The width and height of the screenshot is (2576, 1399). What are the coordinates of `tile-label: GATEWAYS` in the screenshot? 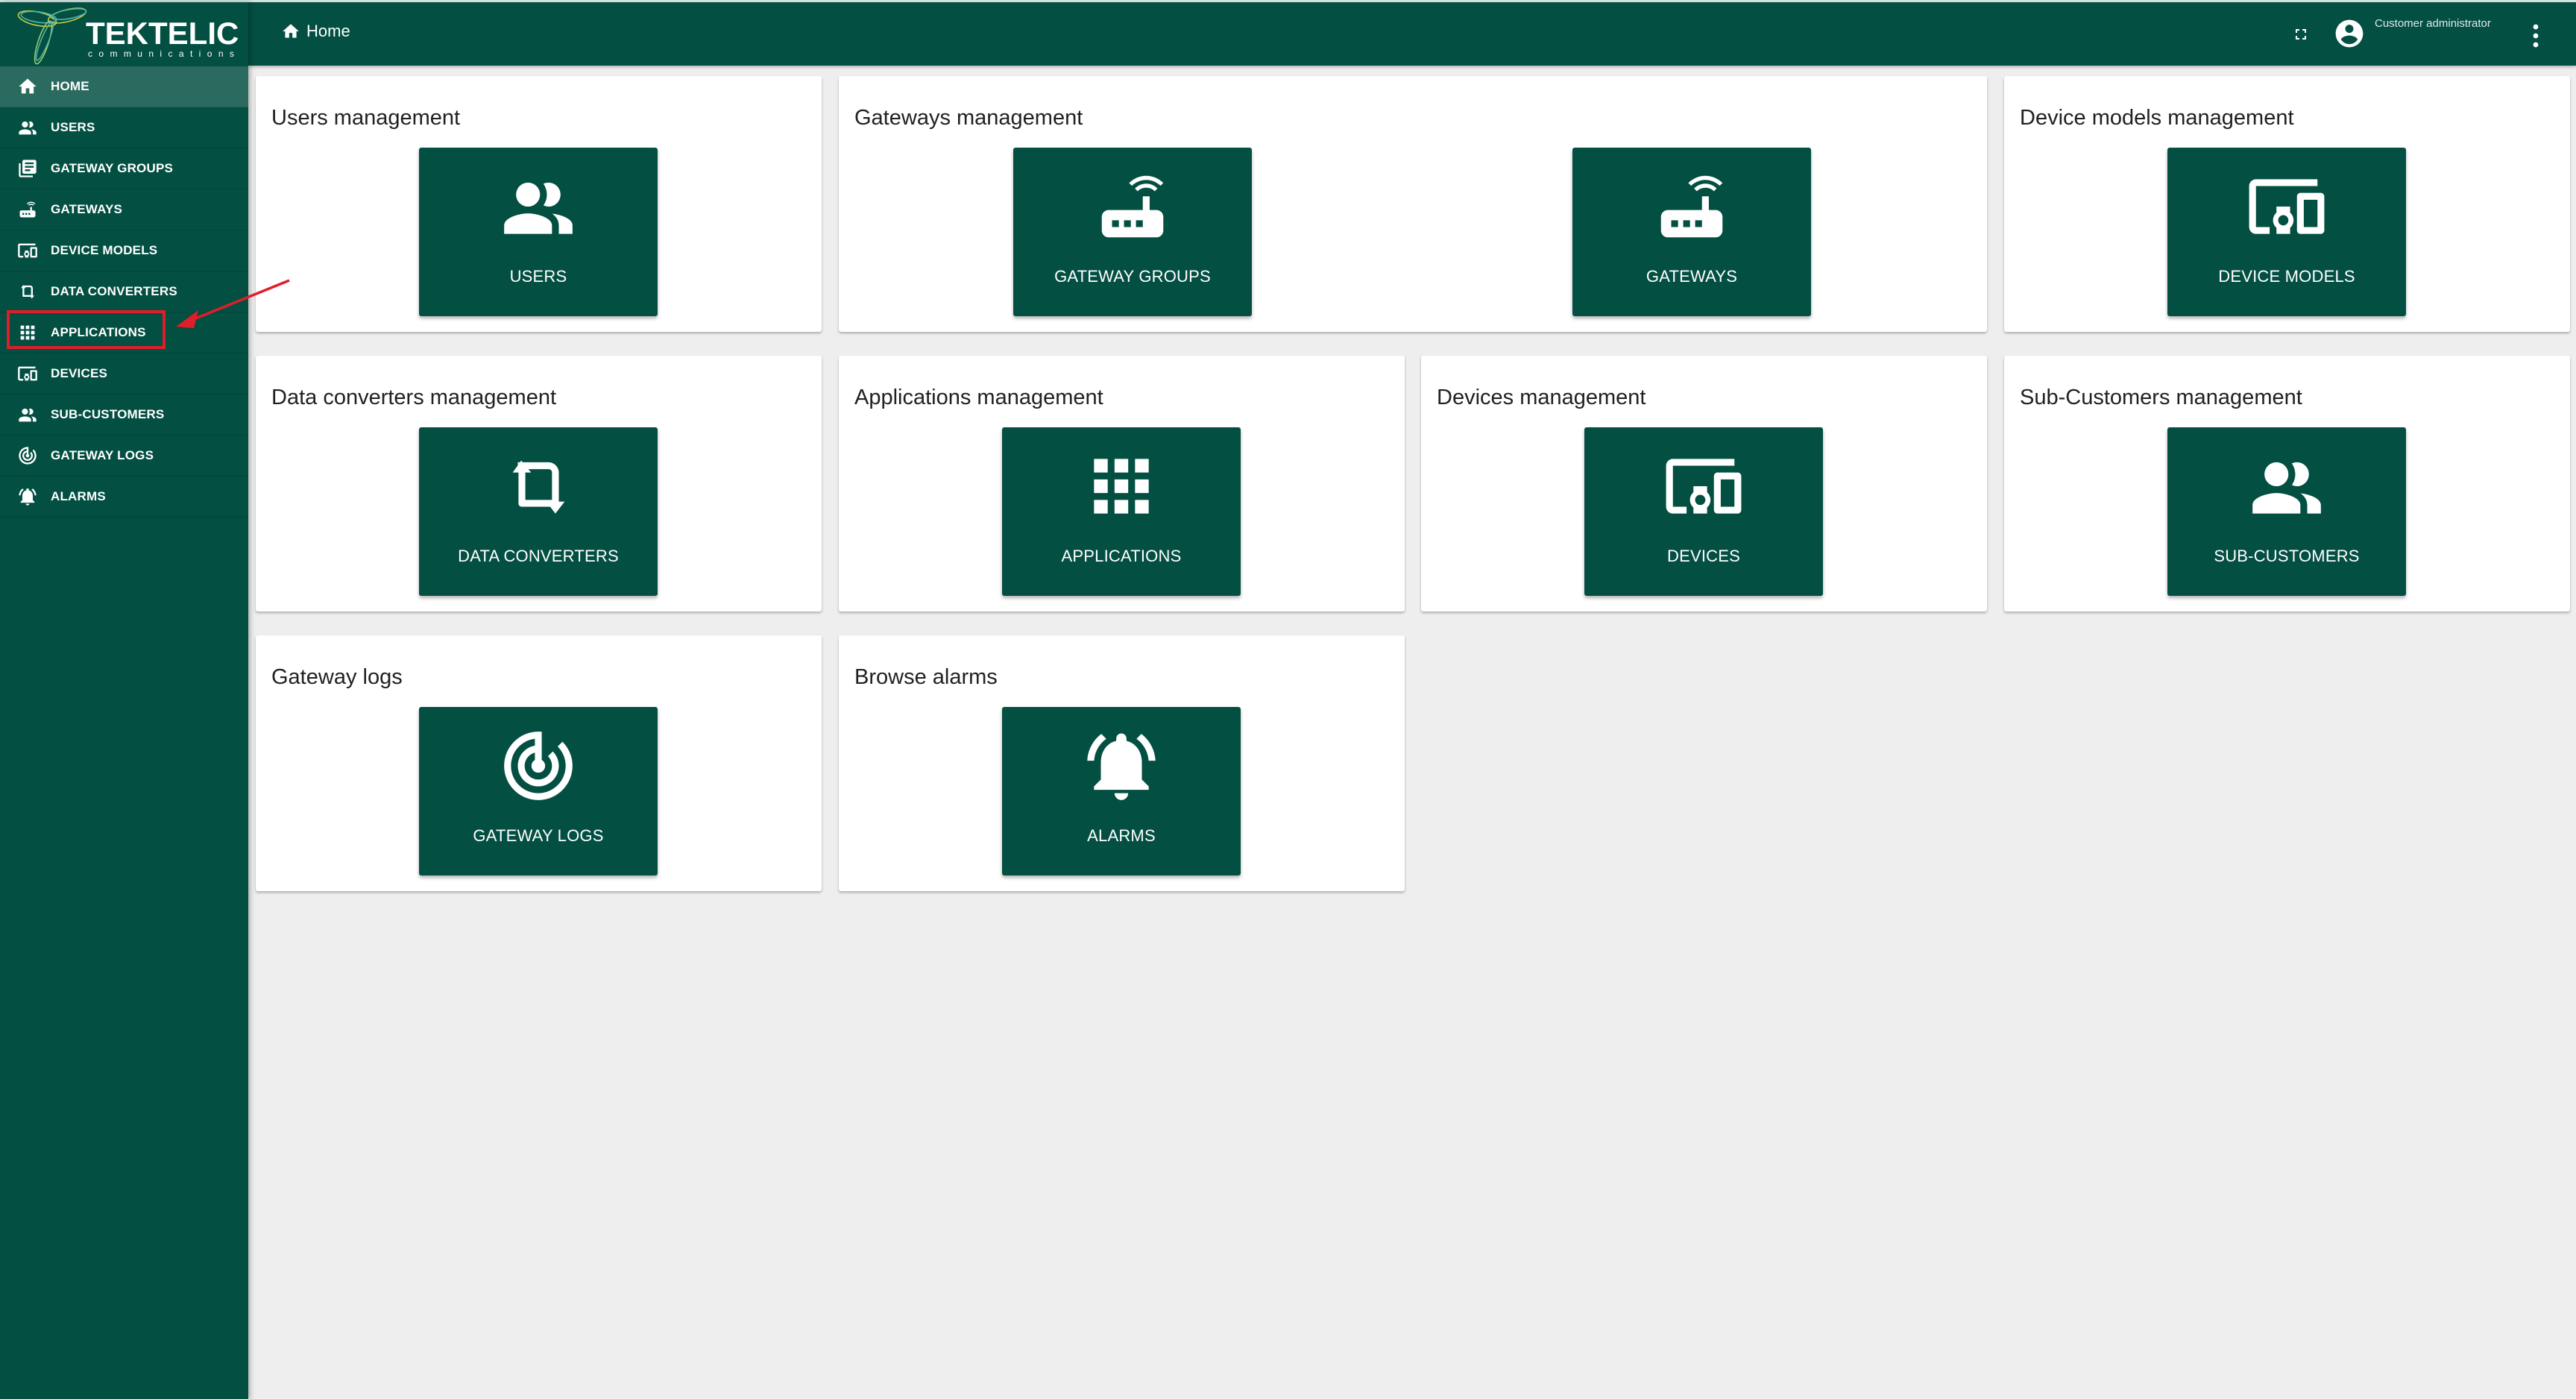 It's located at (1692, 276).